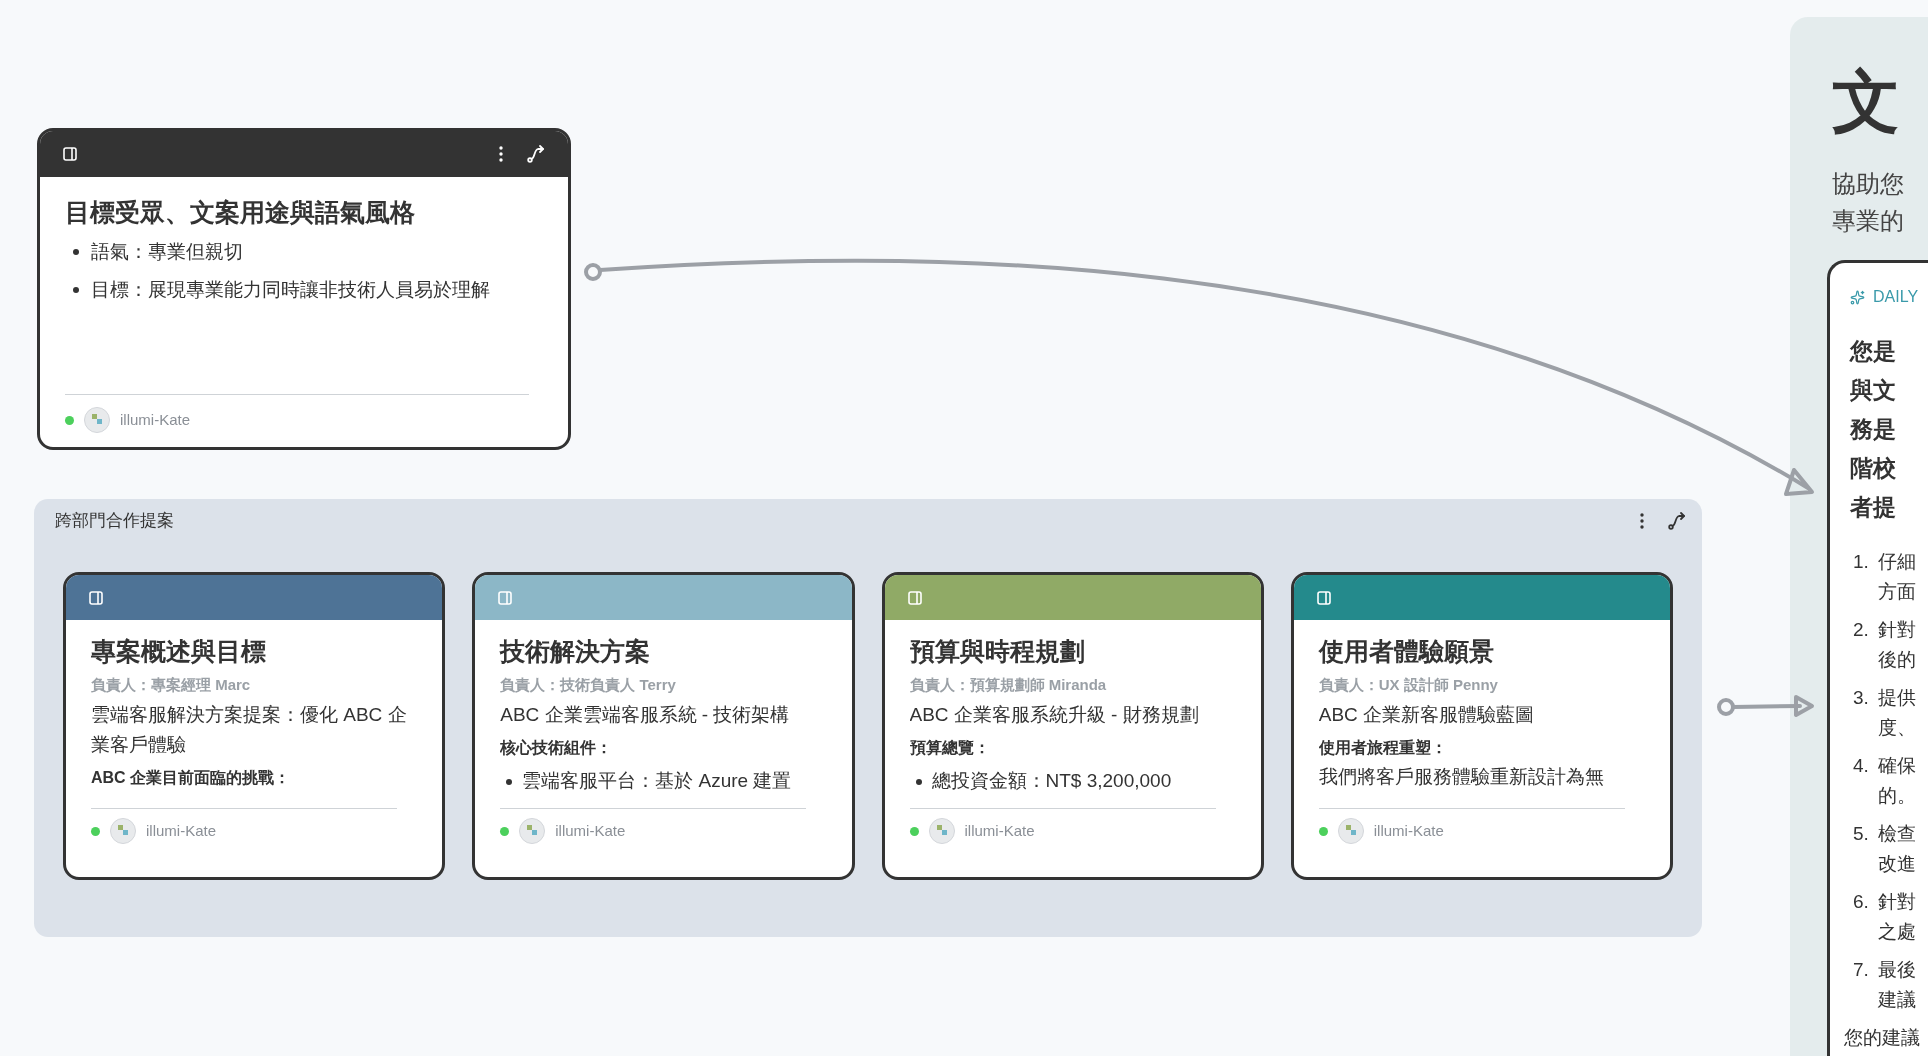  Describe the element at coordinates (1873, 507) in the screenshot. I see `intro-text: 者提` at that location.